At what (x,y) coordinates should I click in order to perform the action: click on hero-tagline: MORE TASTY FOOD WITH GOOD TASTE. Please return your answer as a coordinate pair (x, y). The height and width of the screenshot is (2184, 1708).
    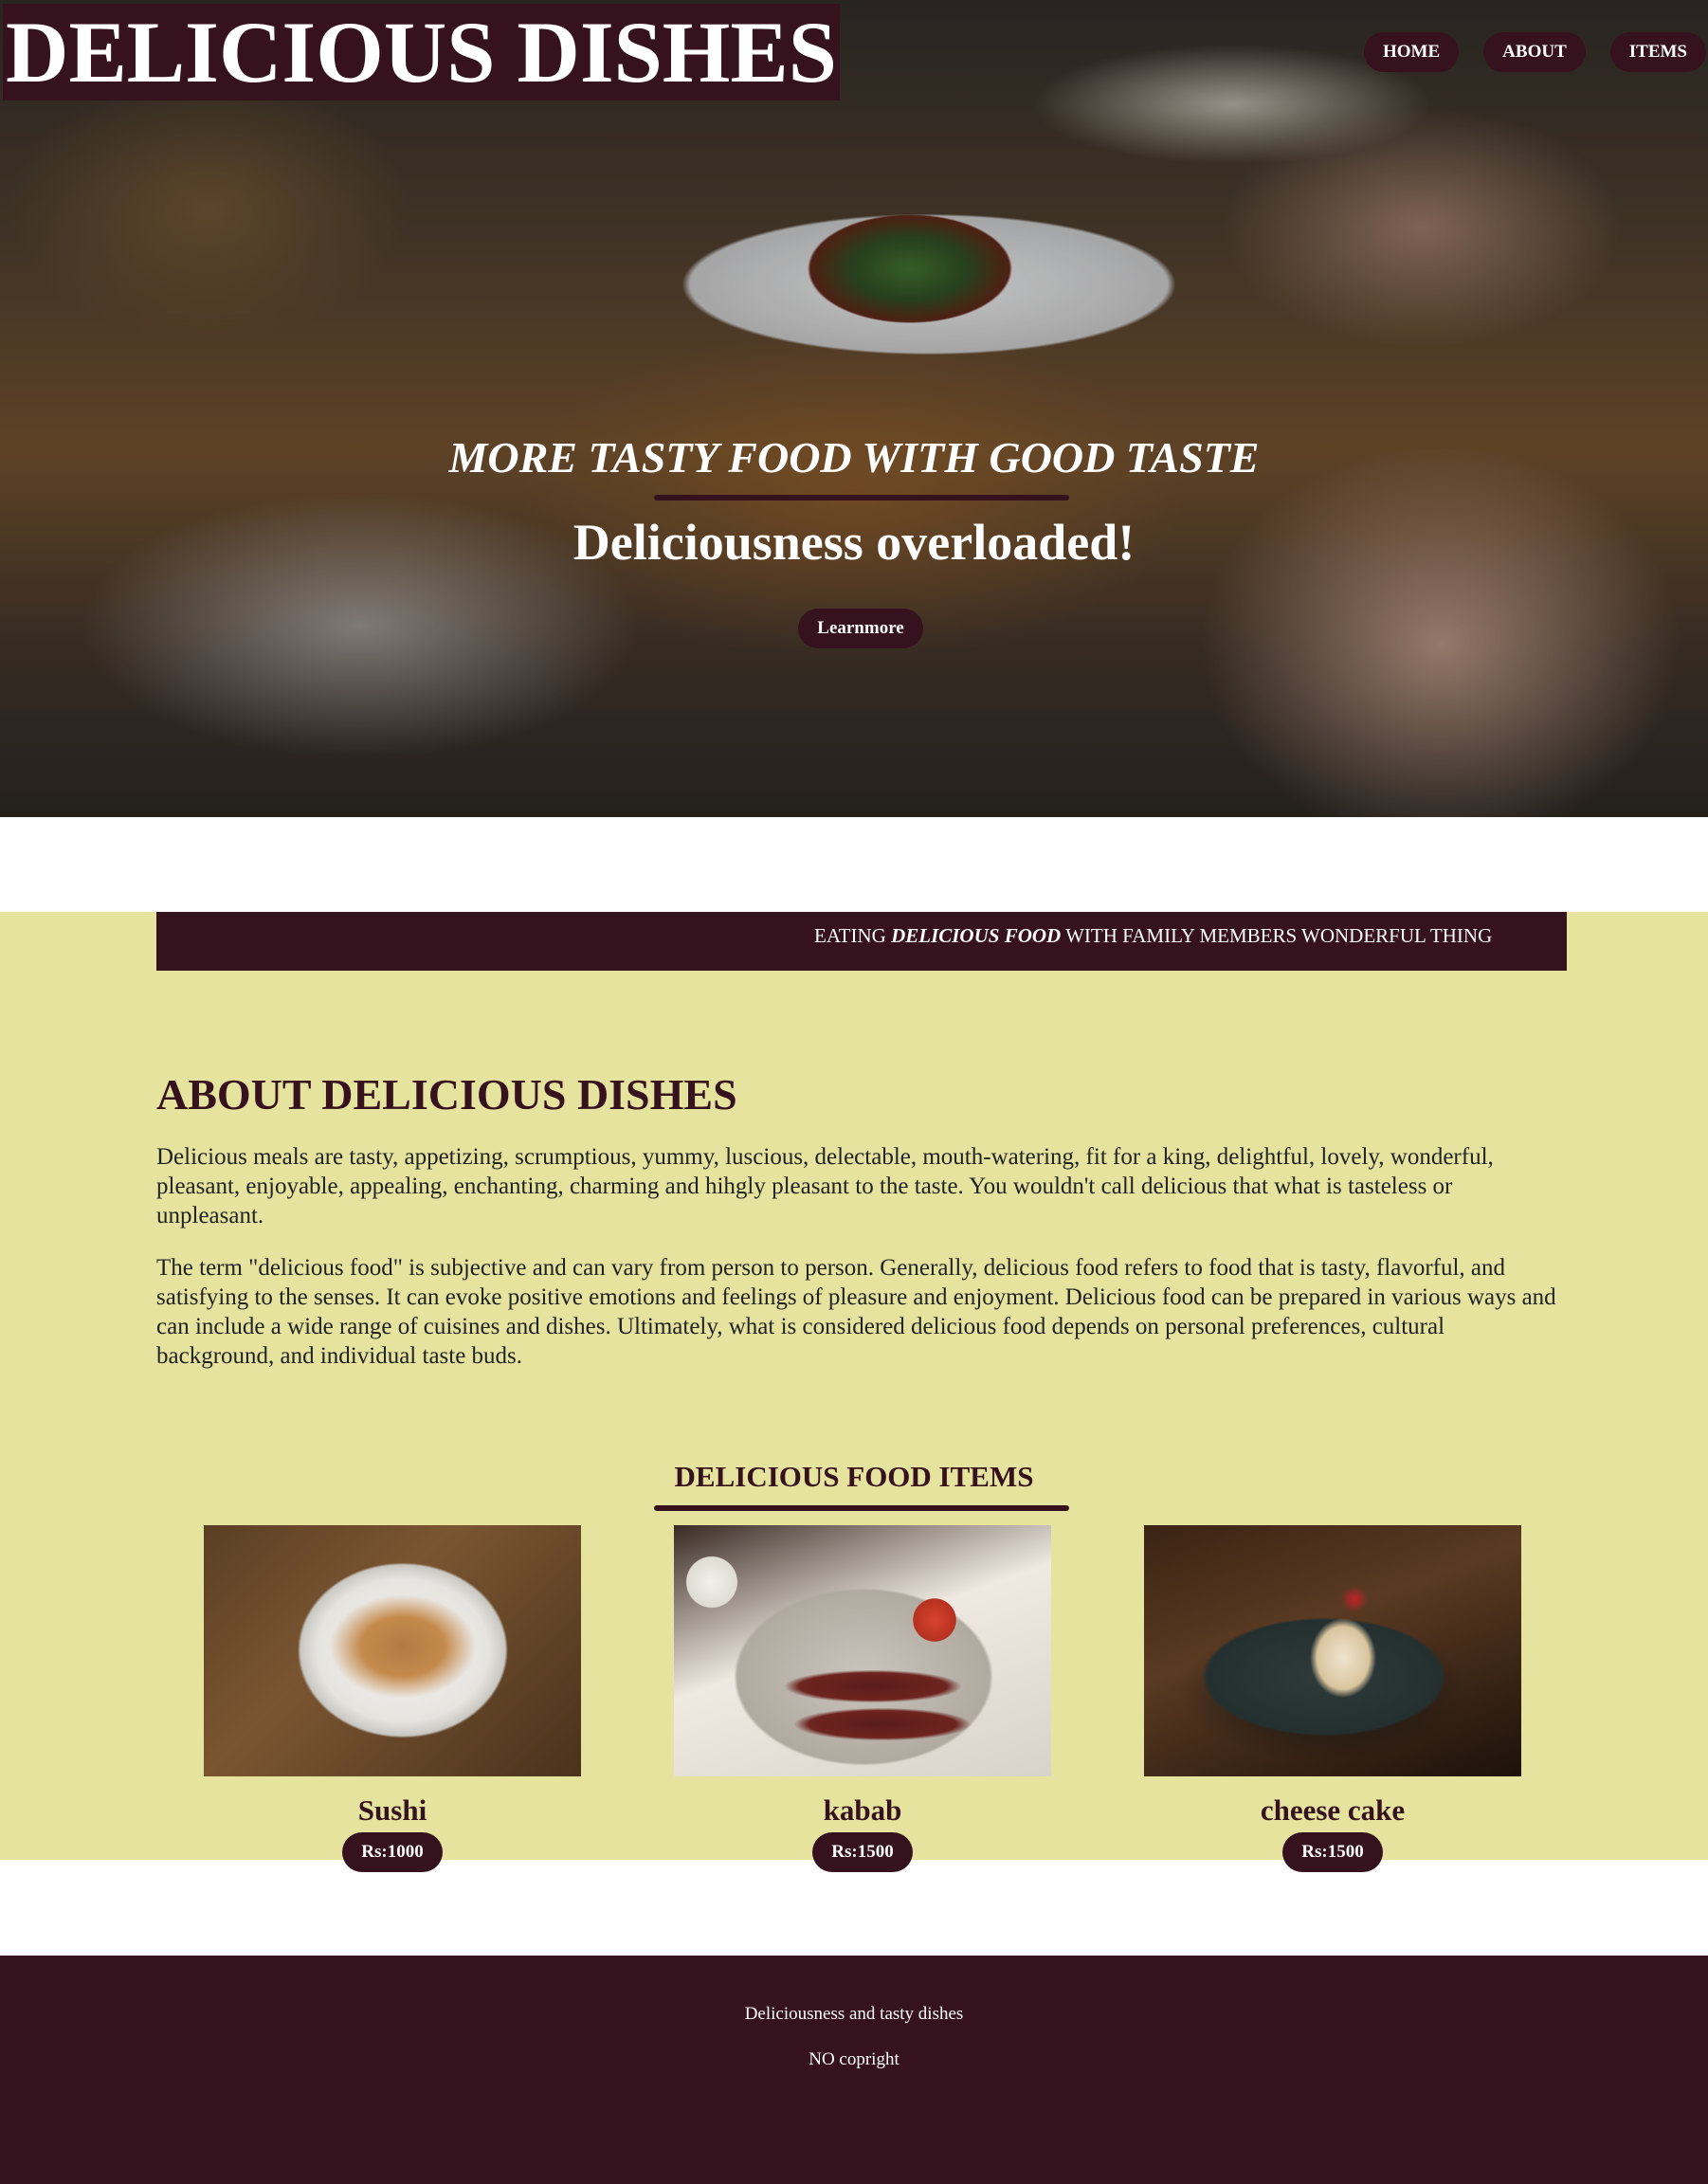
    Looking at the image, I should click on (854, 457).